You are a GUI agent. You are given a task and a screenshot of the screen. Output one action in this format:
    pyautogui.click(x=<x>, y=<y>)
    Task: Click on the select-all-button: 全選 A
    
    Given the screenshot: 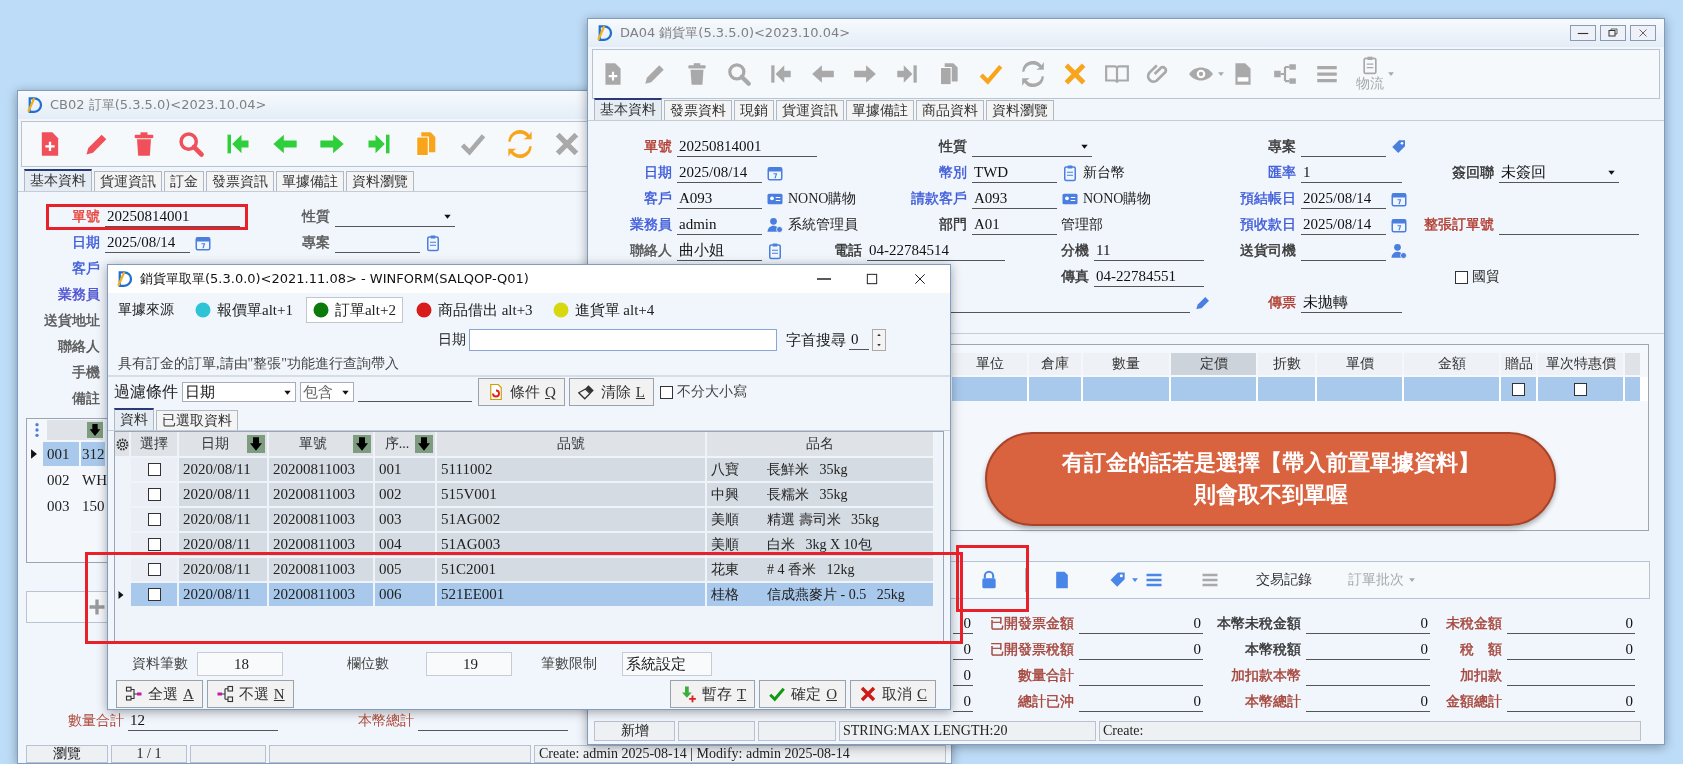 What is the action you would take?
    pyautogui.click(x=159, y=694)
    